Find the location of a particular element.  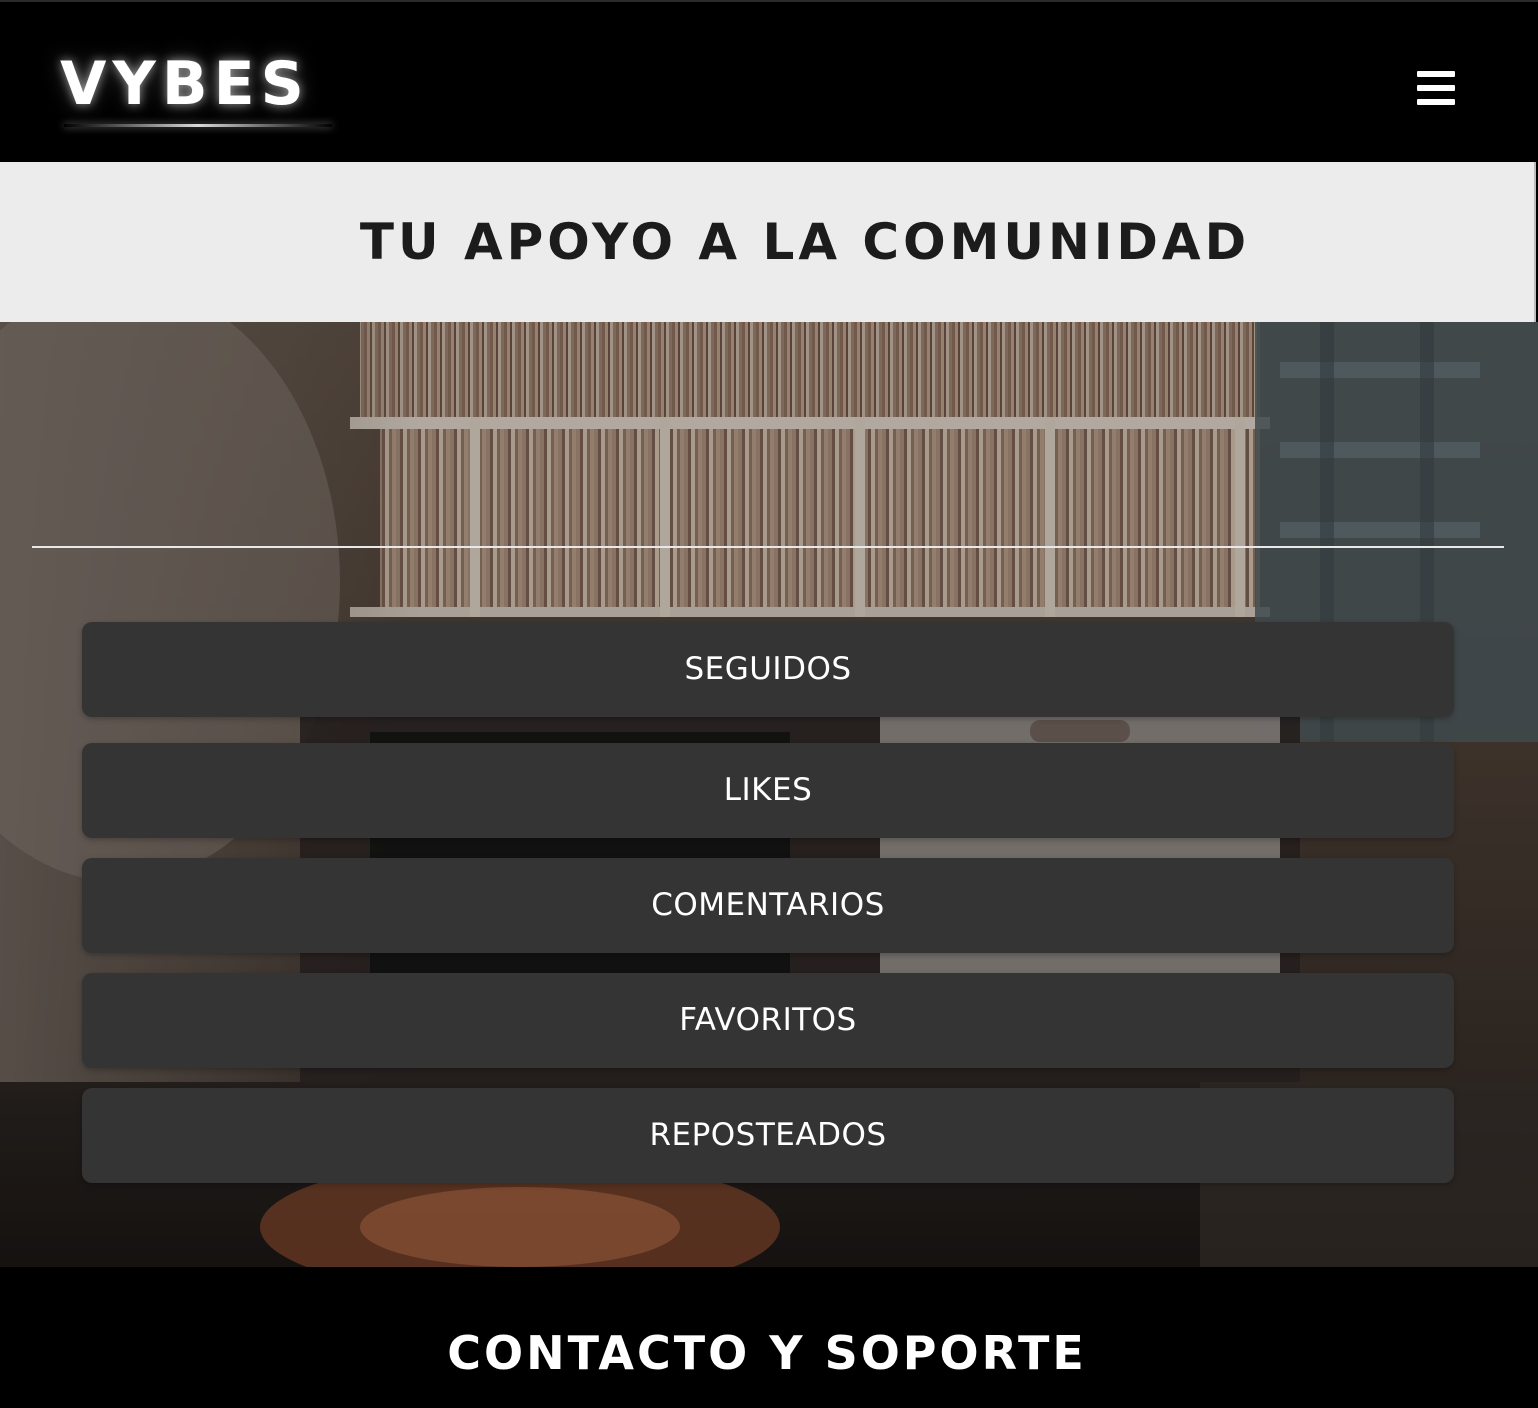

likes-button: LIKES is located at coordinates (768, 790).